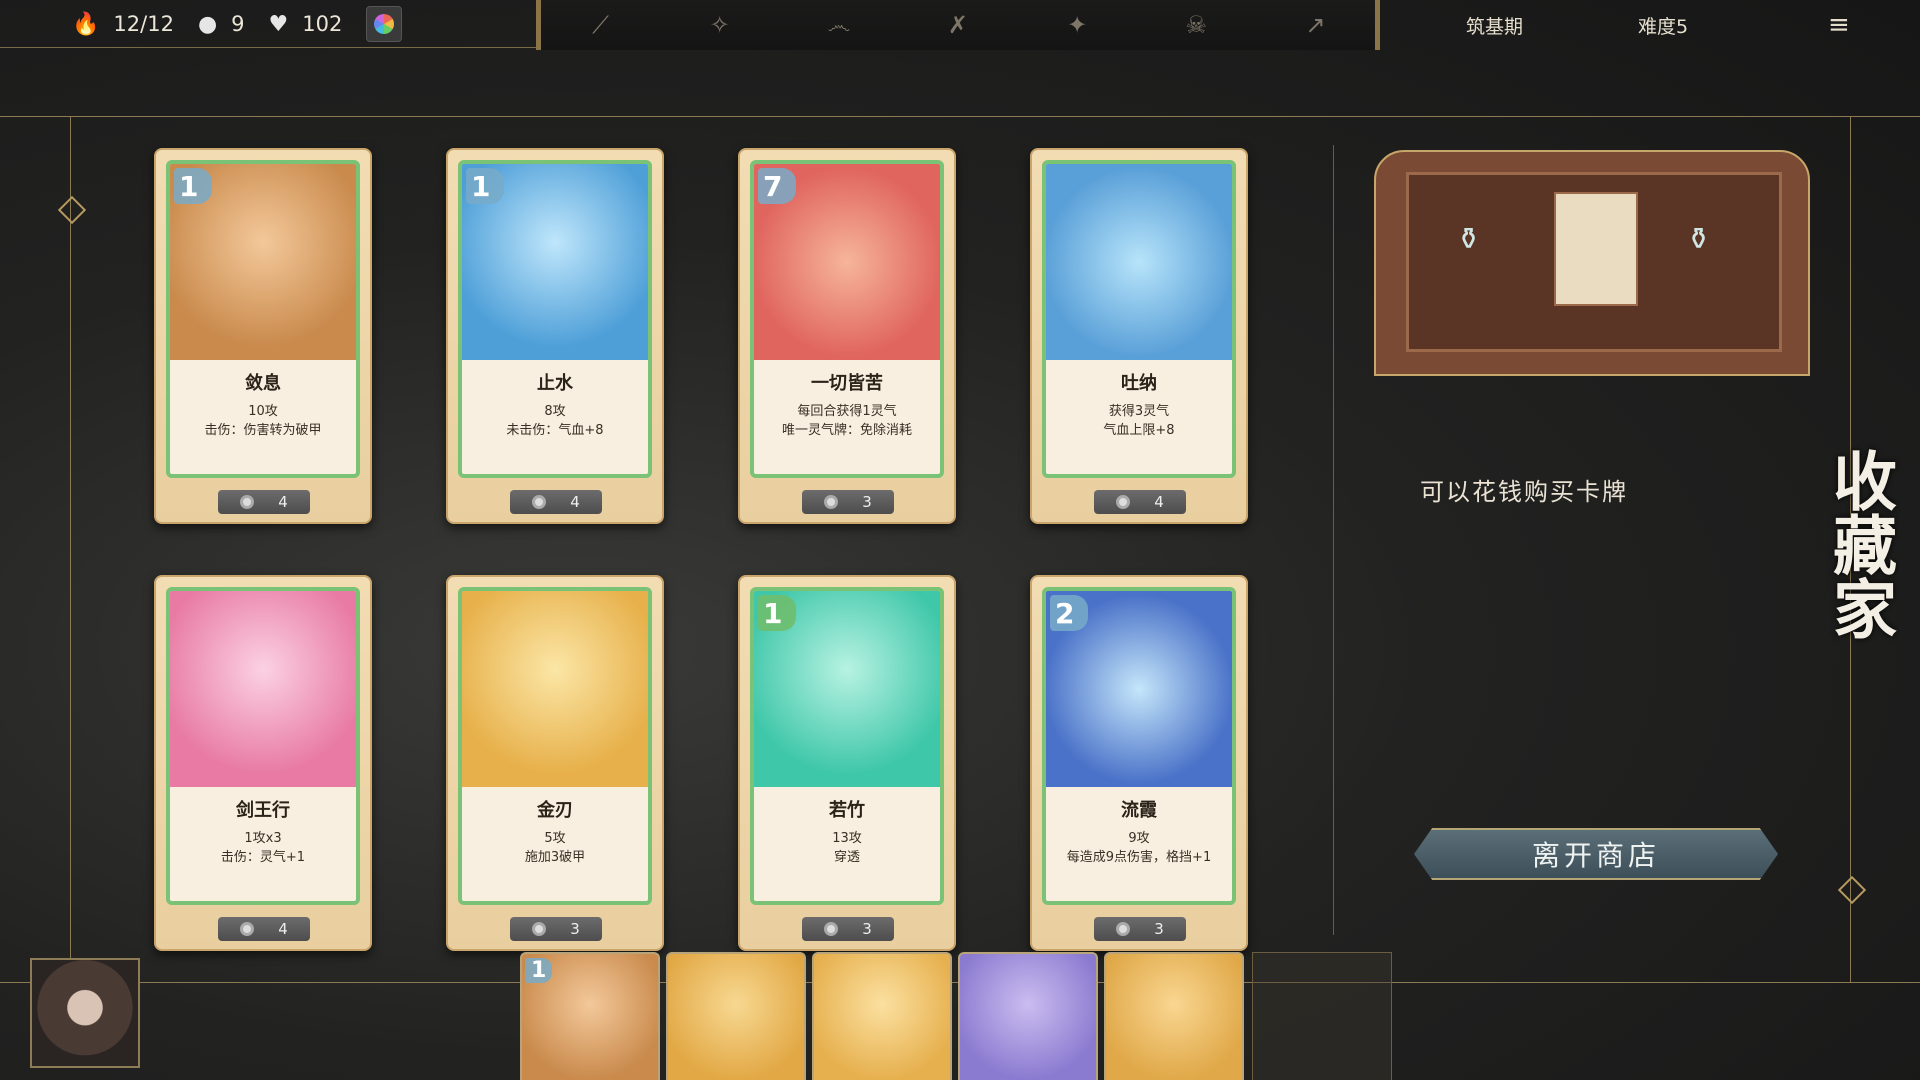 This screenshot has height=1080, width=1920. What do you see at coordinates (1852, 890) in the screenshot?
I see `right-diamond-ornament` at bounding box center [1852, 890].